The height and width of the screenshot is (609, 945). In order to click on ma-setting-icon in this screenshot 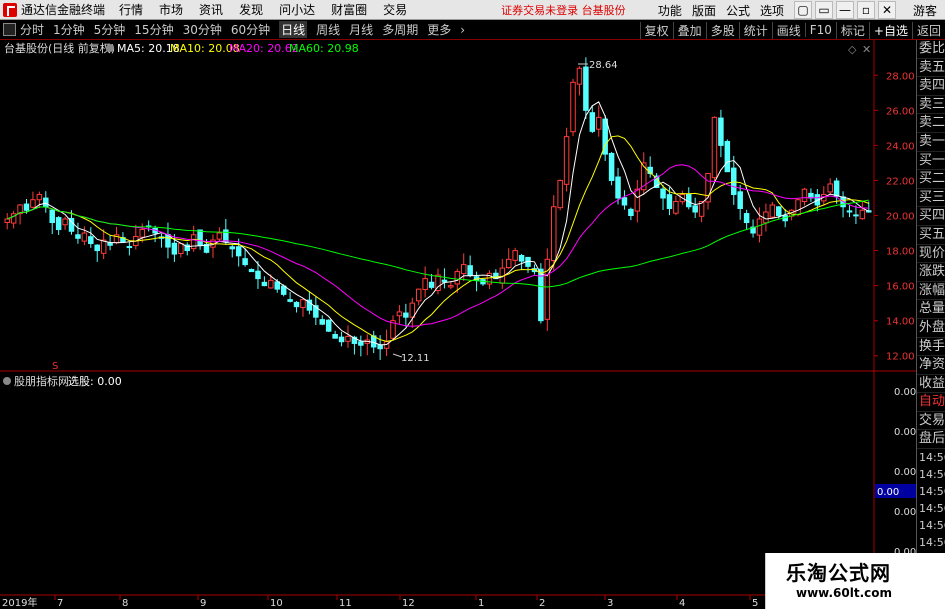, I will do `click(110, 48)`.